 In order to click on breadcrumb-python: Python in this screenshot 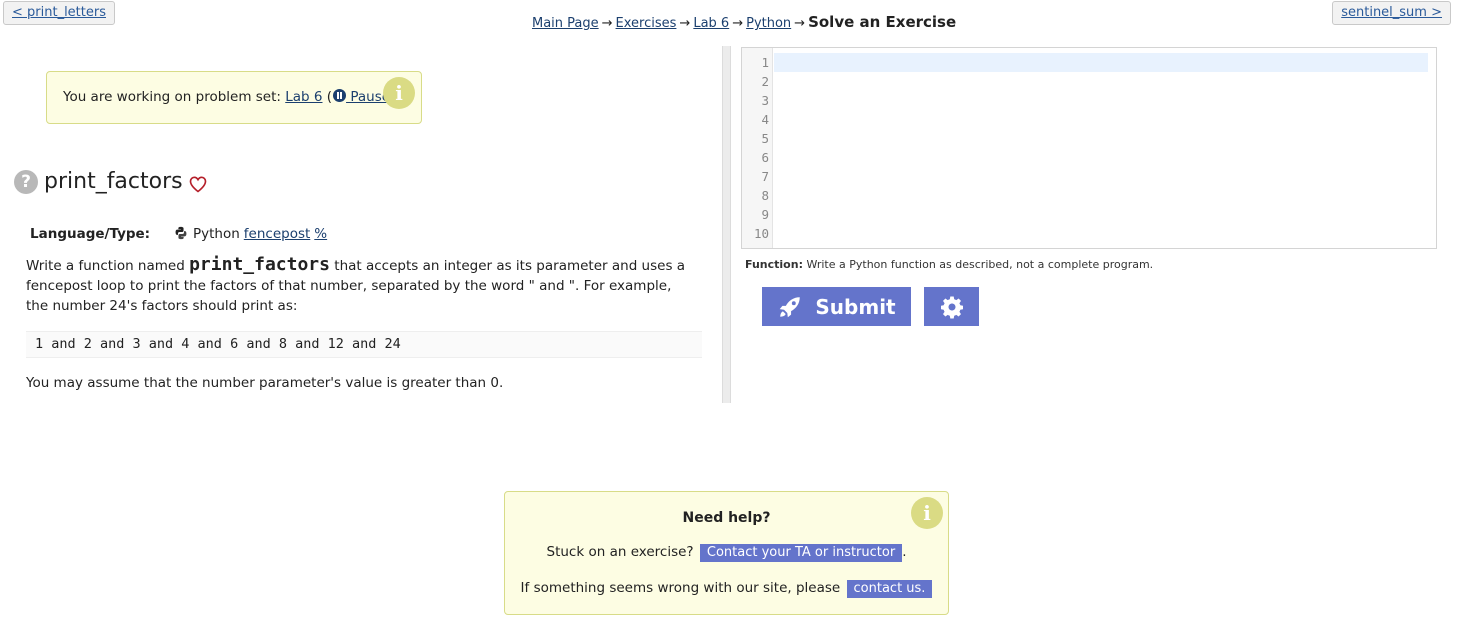, I will do `click(768, 23)`.